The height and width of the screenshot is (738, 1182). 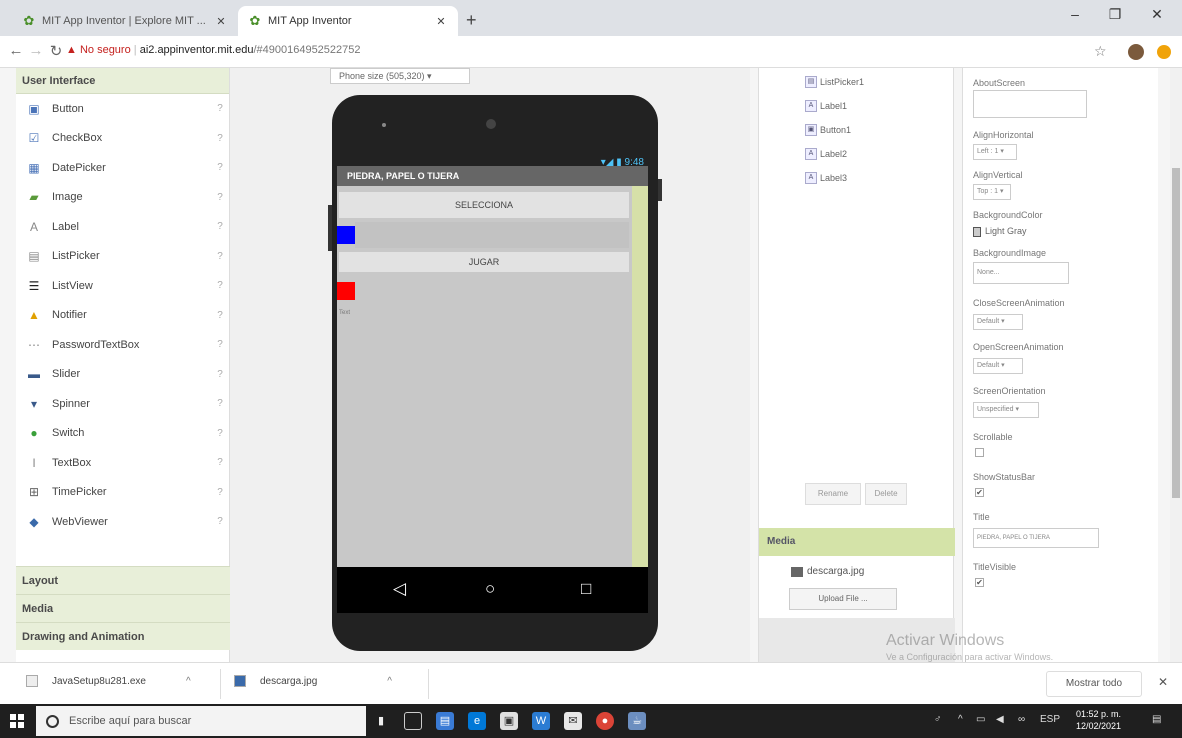 What do you see at coordinates (1157, 14) in the screenshot?
I see `close-window-icon: ✕` at bounding box center [1157, 14].